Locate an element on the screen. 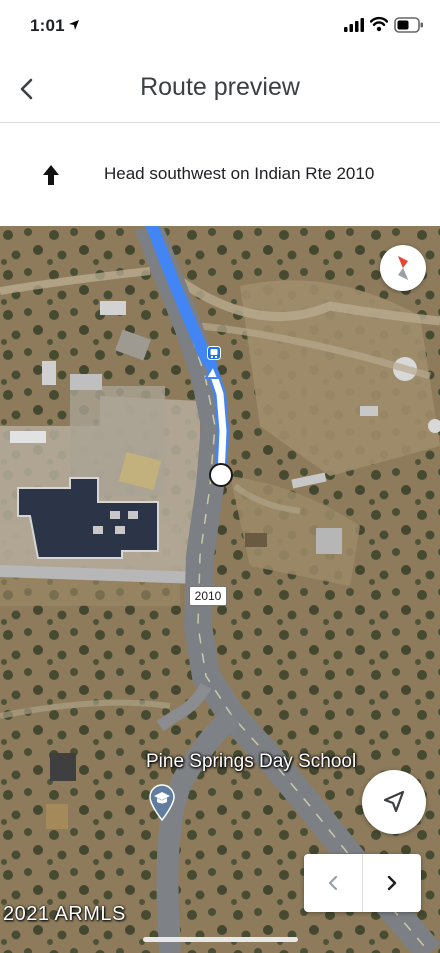  status-time: 1:01 is located at coordinates (47, 25).